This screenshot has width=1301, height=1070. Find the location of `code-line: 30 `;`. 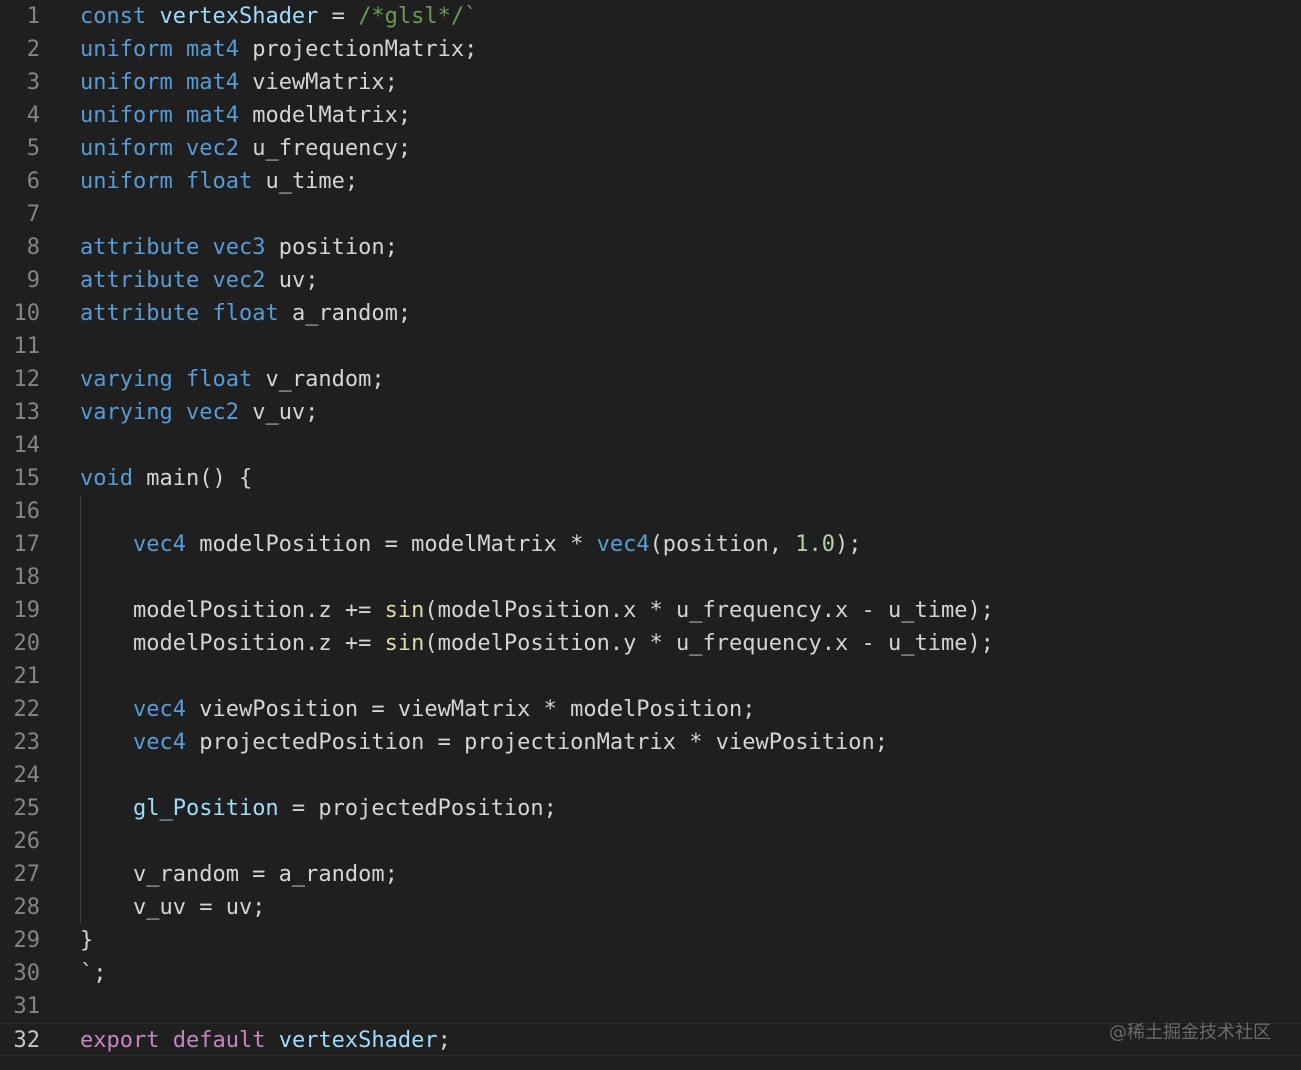

code-line: 30 `; is located at coordinates (650, 973).